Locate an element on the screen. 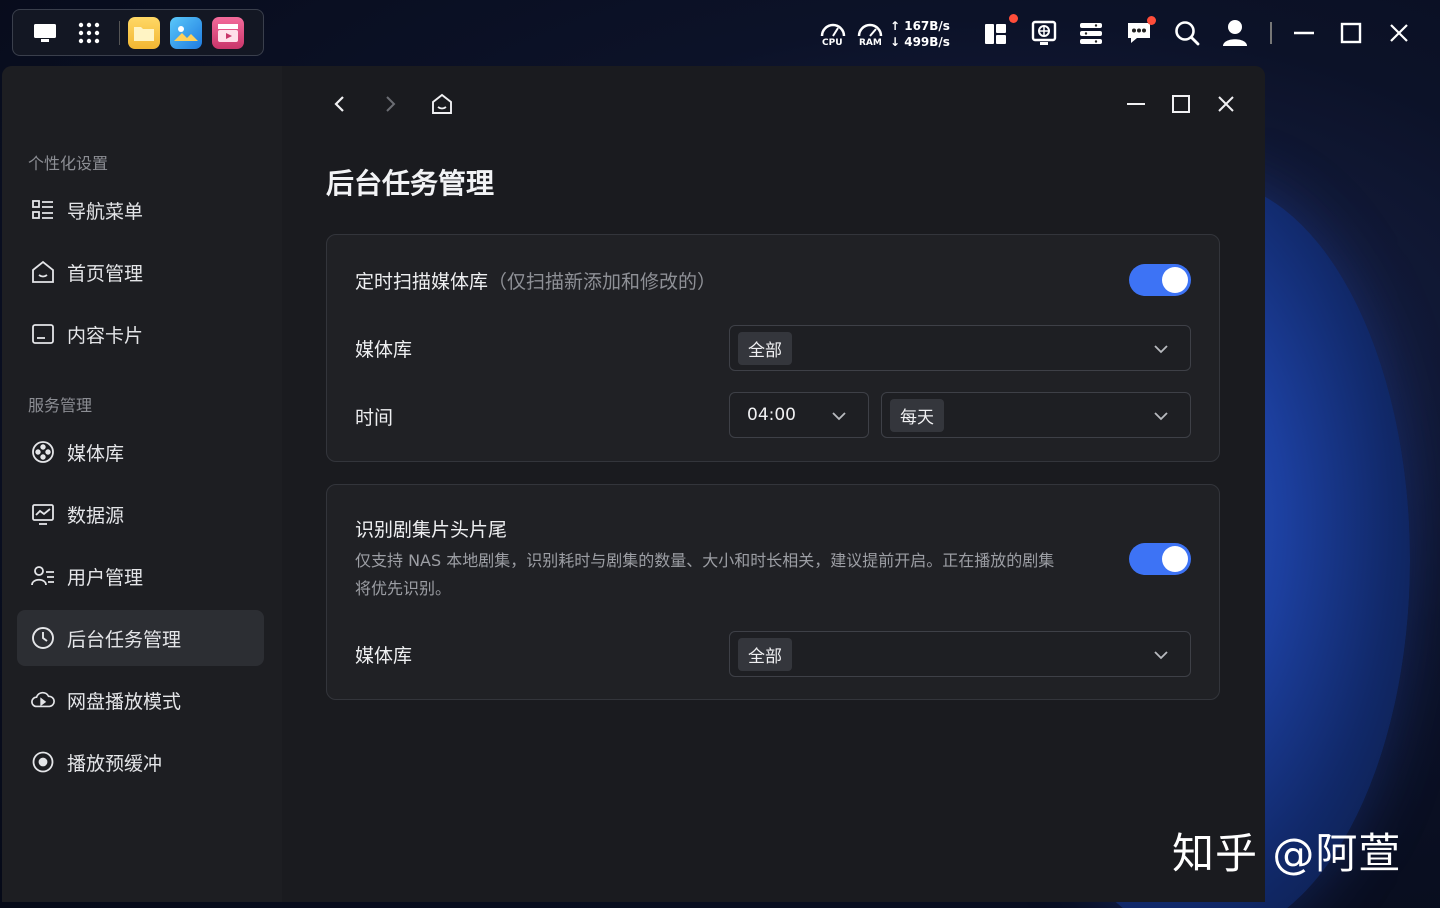  minimize-all-icon is located at coordinates (1304, 33).